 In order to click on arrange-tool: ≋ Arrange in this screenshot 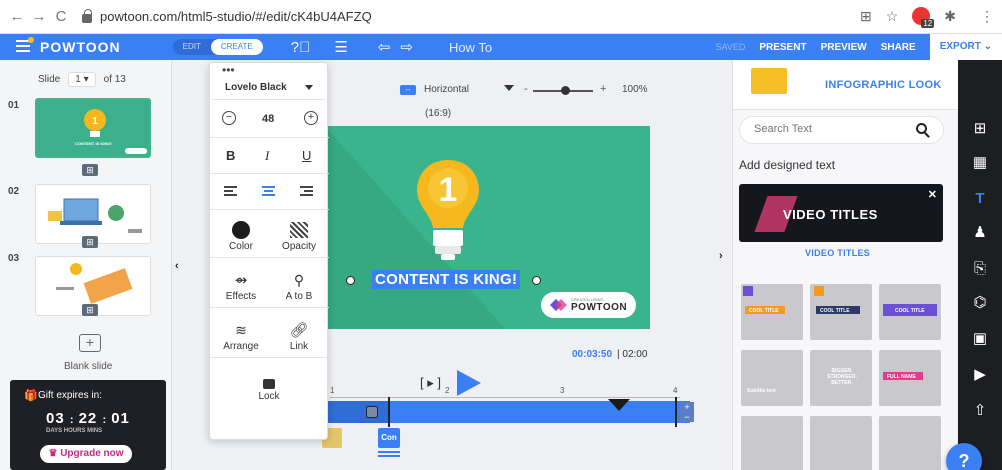, I will do `click(241, 336)`.